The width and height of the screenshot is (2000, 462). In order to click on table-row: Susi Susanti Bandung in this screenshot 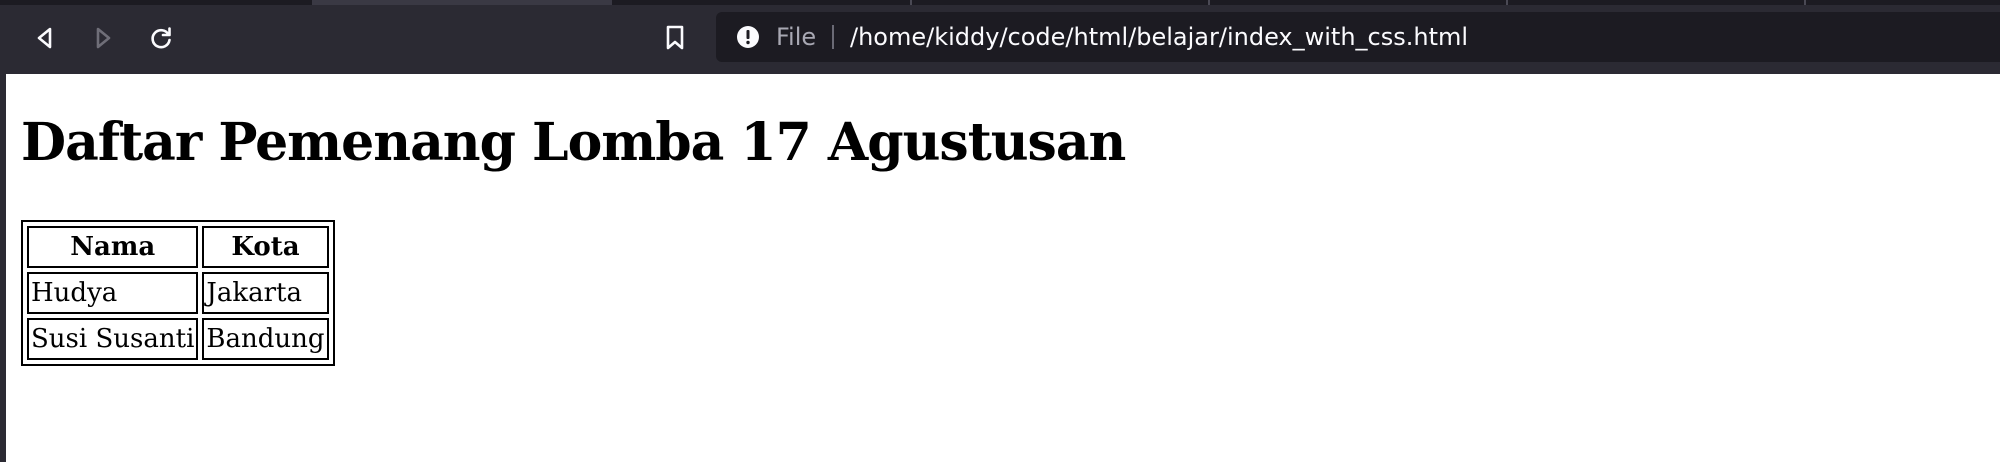, I will do `click(178, 339)`.